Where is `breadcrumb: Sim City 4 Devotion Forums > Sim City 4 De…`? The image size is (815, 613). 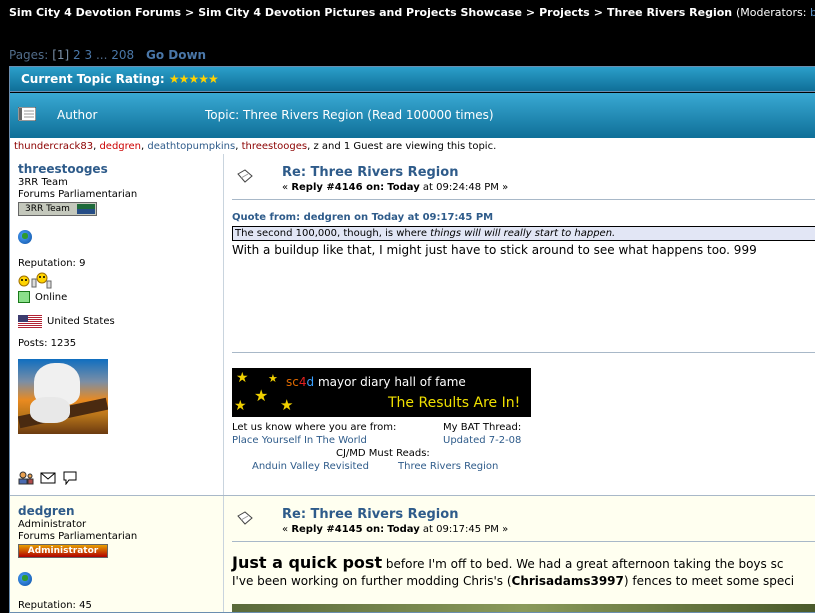
breadcrumb: Sim City 4 Devotion Forums > Sim City 4 De… is located at coordinates (412, 14).